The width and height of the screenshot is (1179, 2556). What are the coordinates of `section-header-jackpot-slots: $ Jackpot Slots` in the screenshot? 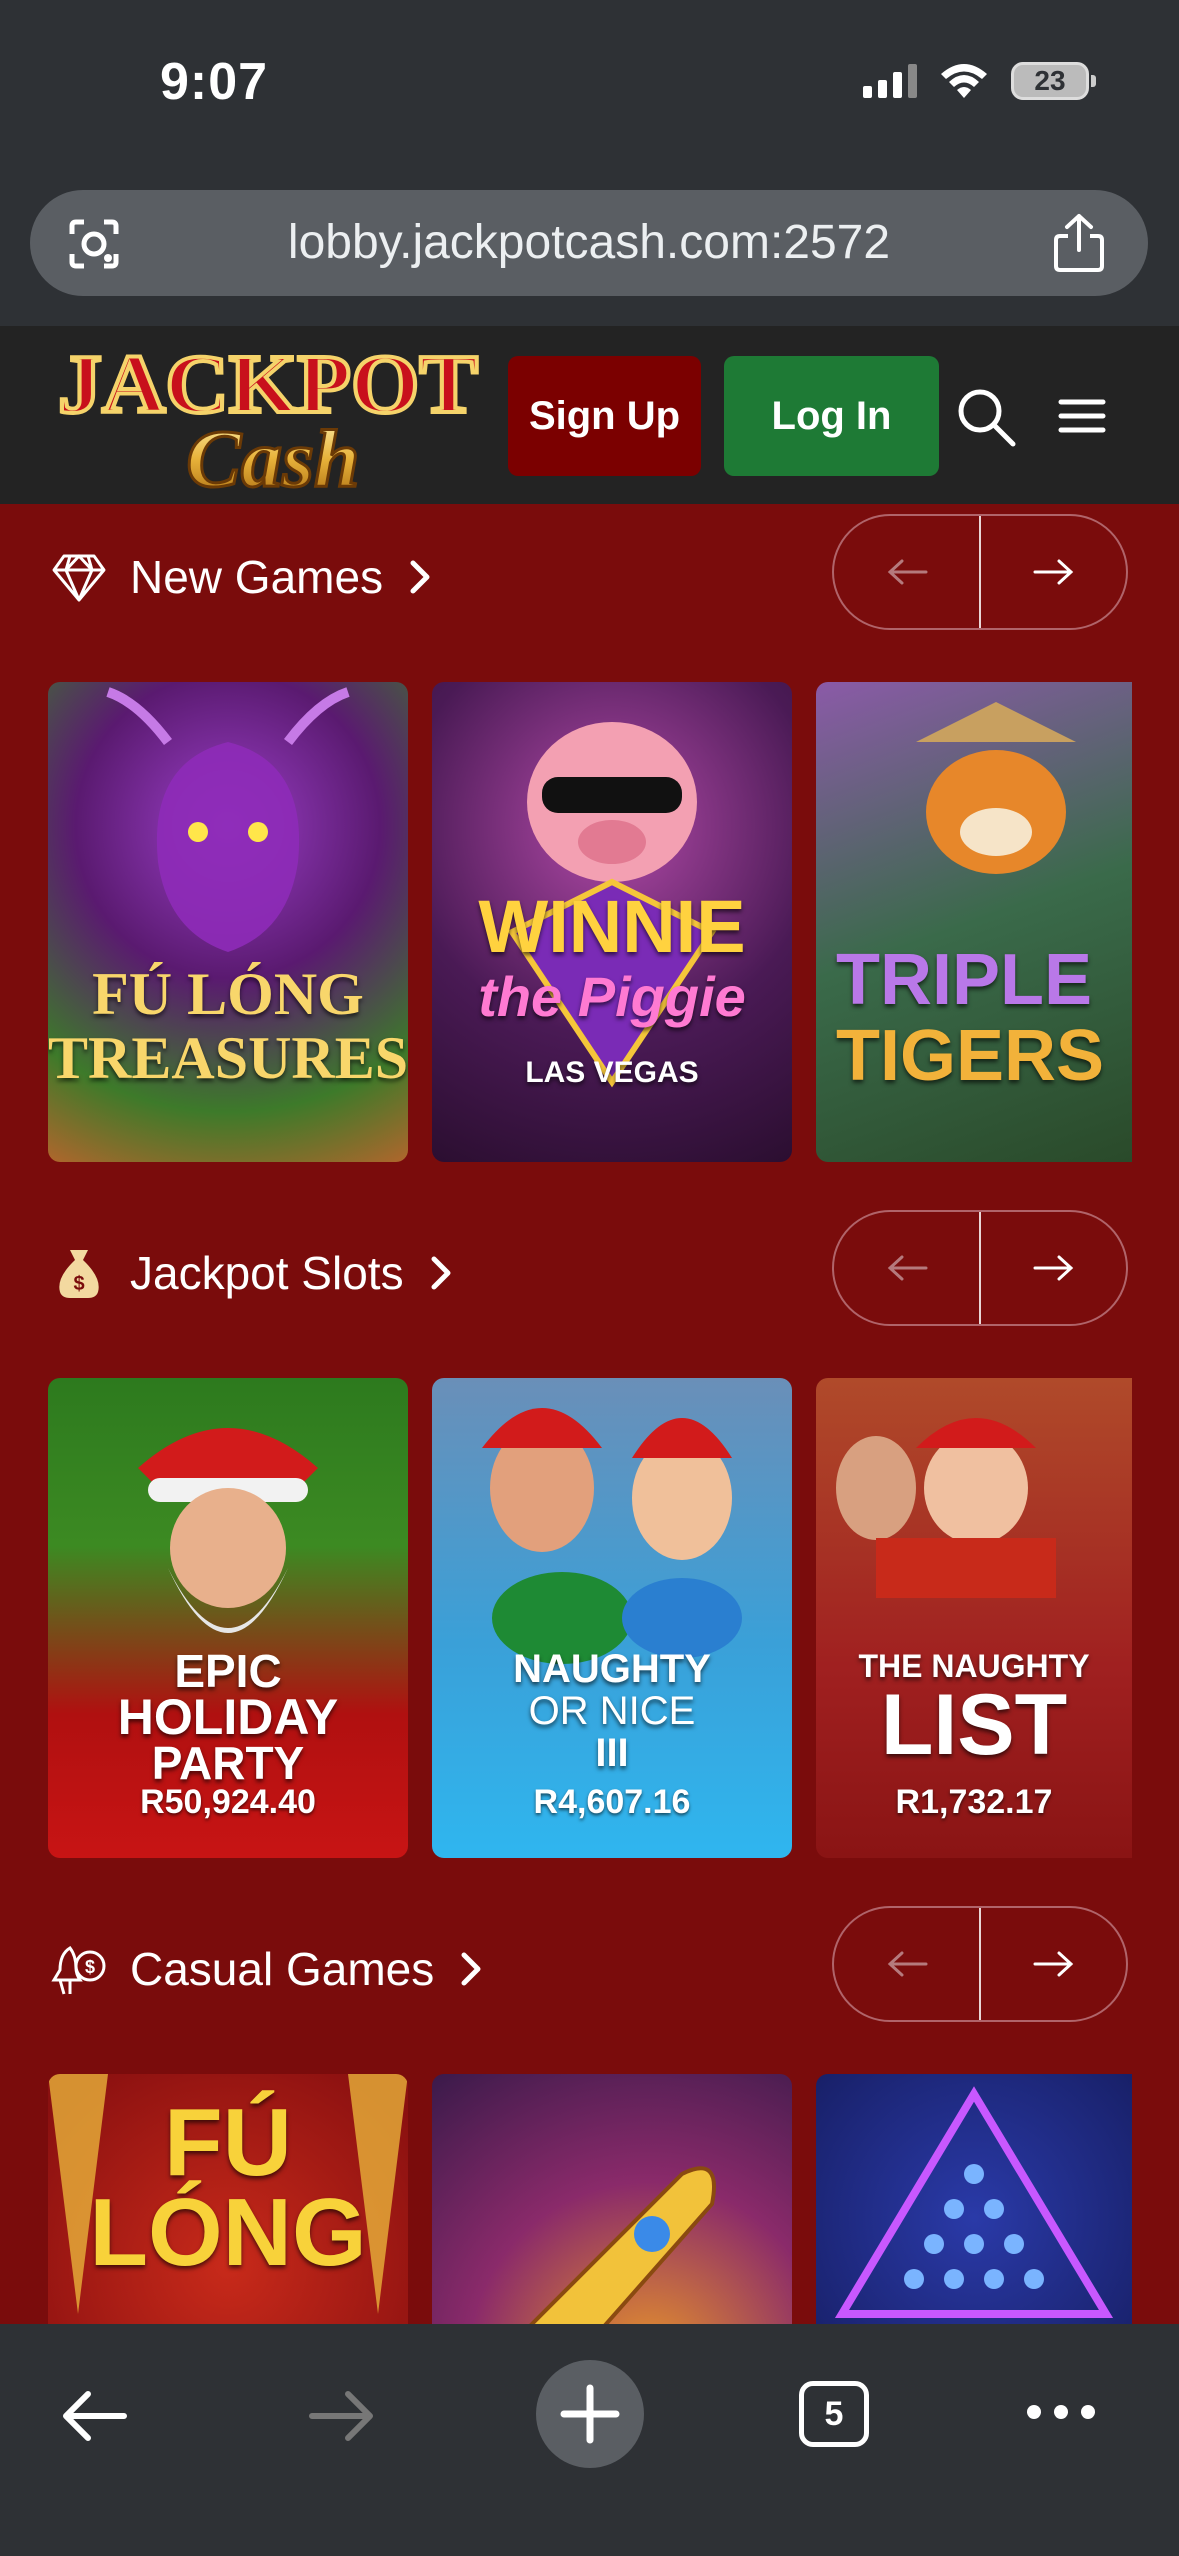 It's located at (253, 1273).